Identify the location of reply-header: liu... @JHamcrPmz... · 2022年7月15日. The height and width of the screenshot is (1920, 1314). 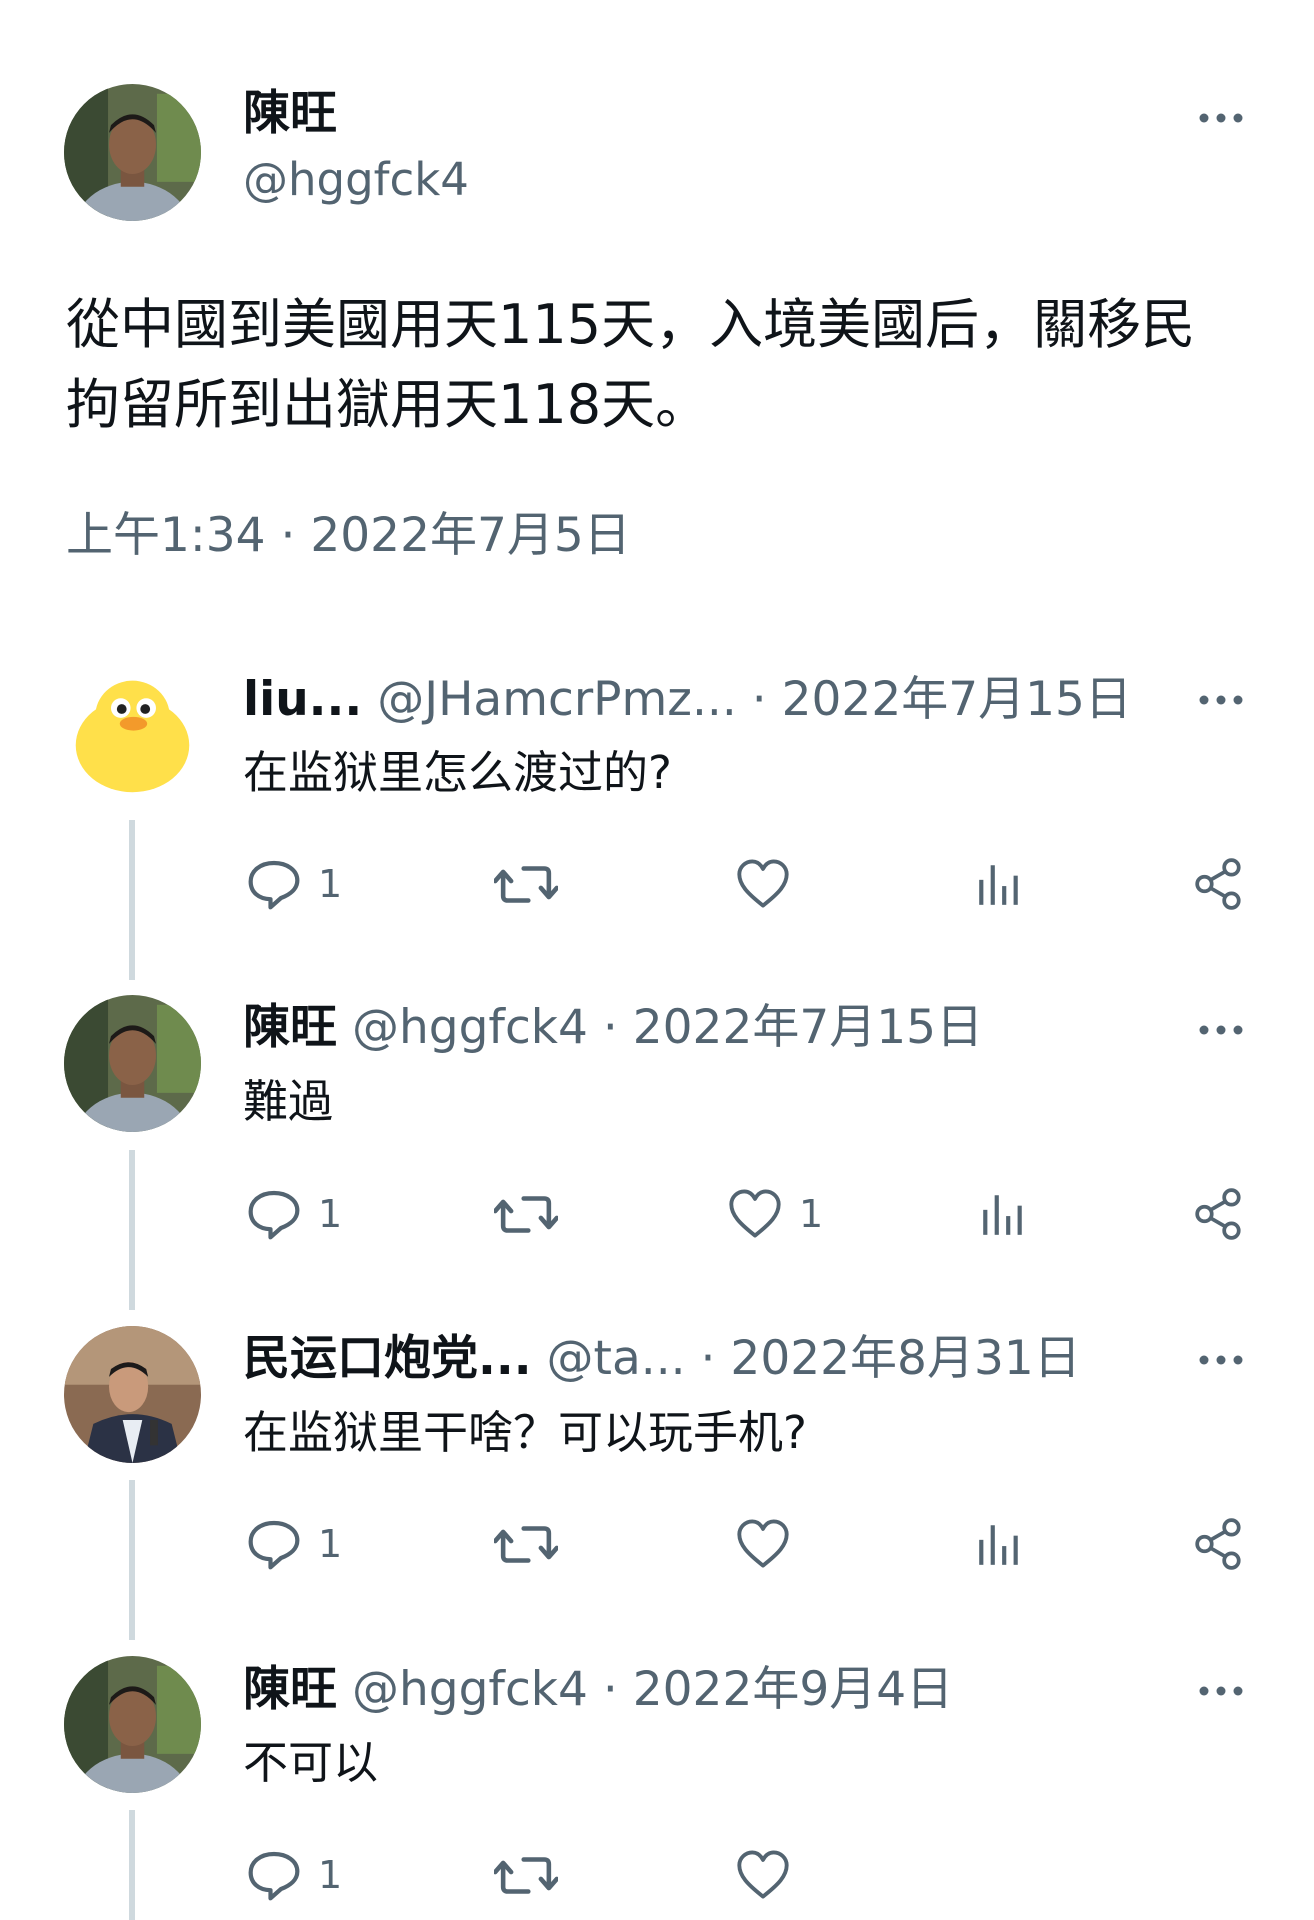
(687, 700).